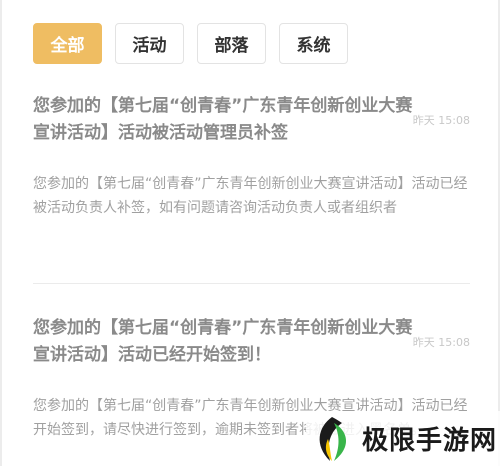  What do you see at coordinates (313, 43) in the screenshot?
I see `tab-system: 系统` at bounding box center [313, 43].